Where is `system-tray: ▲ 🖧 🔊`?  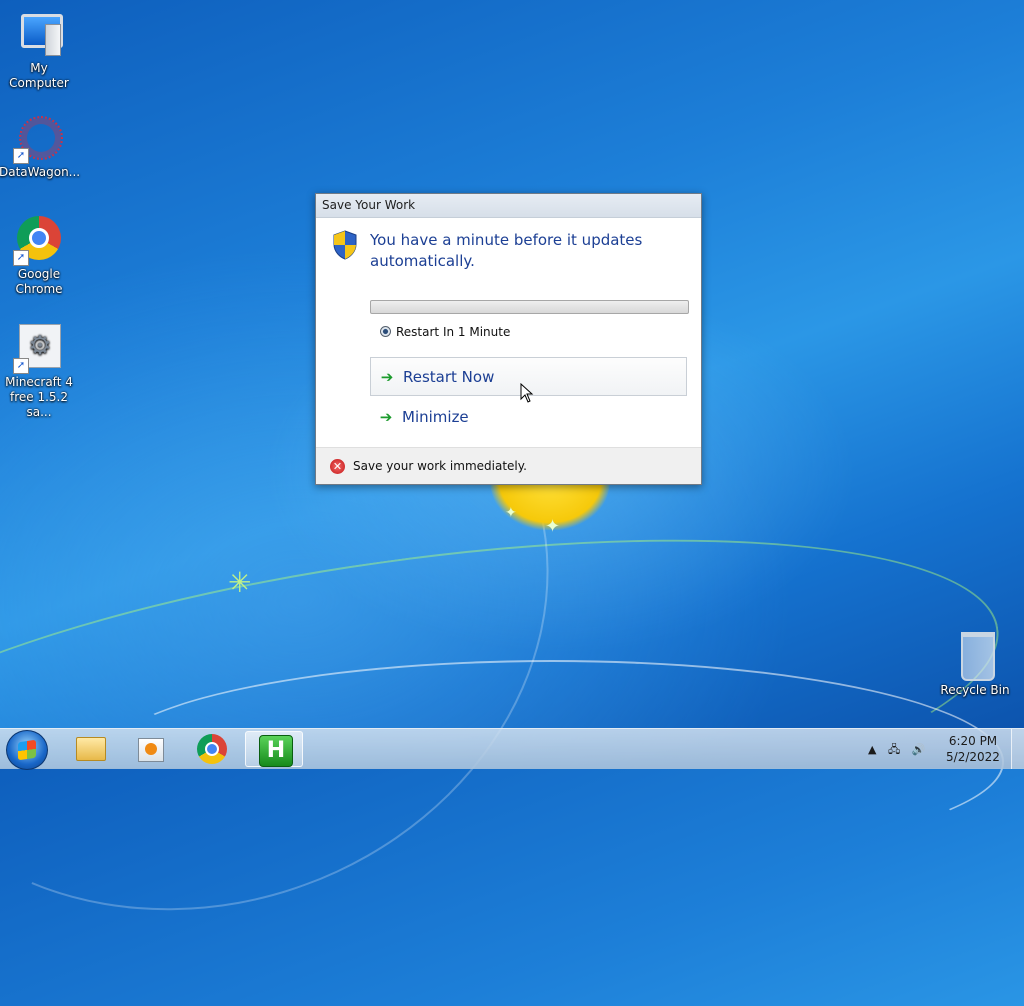 system-tray: ▲ 🖧 🔊 is located at coordinates (900, 750).